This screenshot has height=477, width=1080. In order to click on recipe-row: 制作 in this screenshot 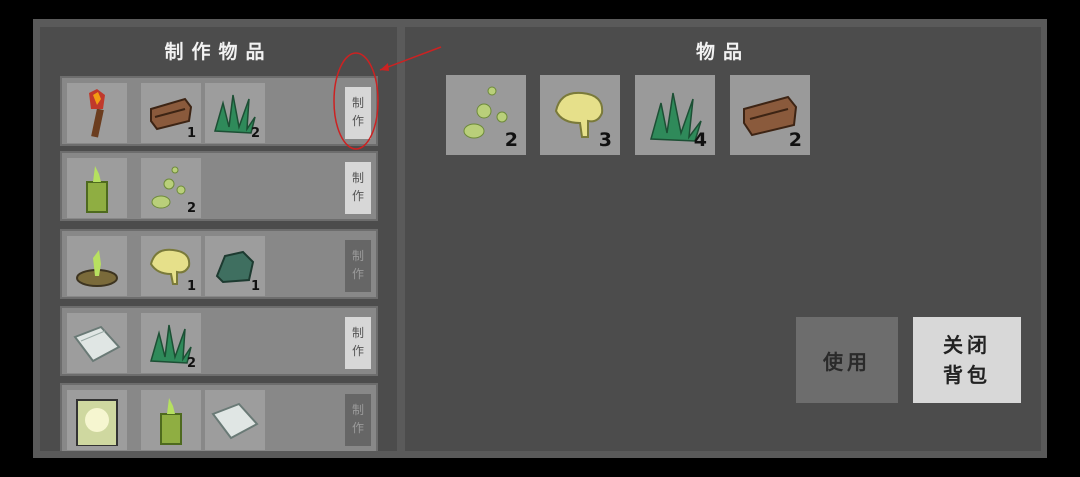, I will do `click(219, 417)`.